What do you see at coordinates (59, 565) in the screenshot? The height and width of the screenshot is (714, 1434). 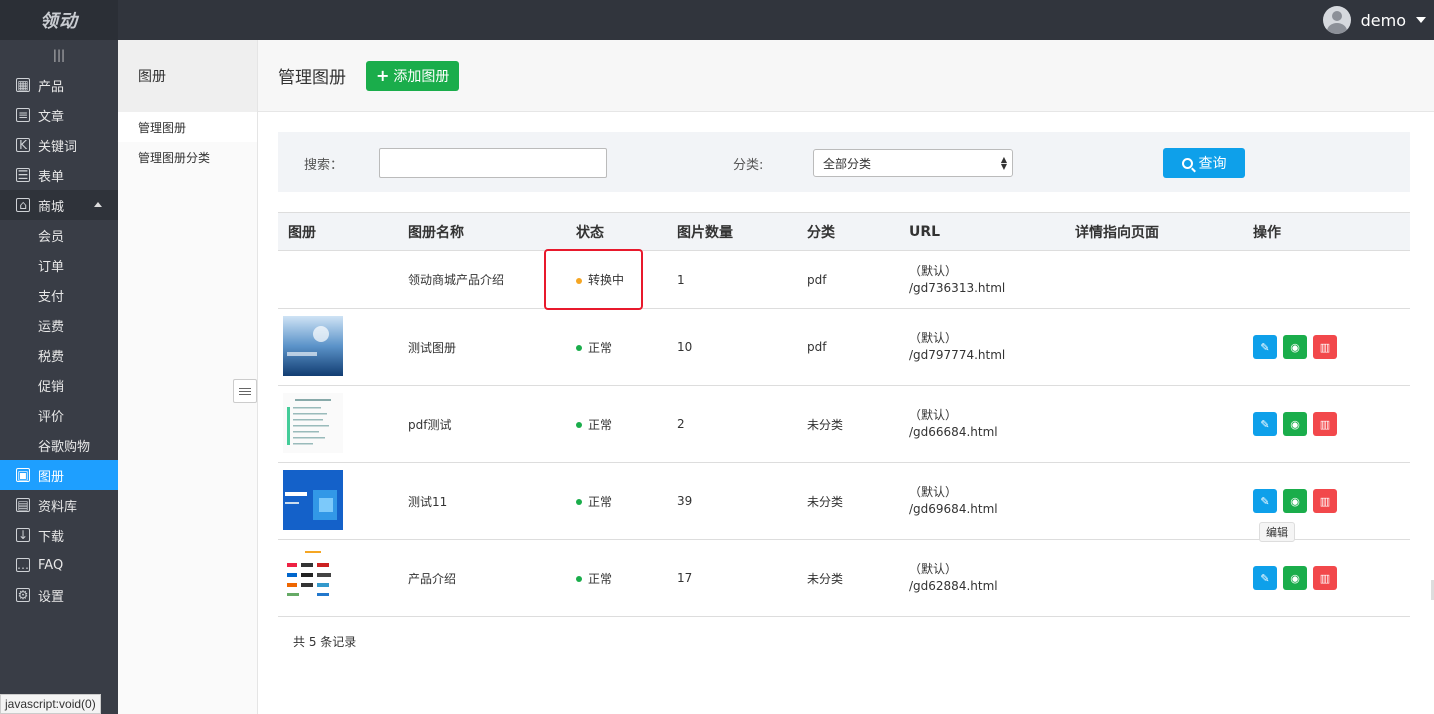 I see `sidebar-item-faq: … FAQ` at bounding box center [59, 565].